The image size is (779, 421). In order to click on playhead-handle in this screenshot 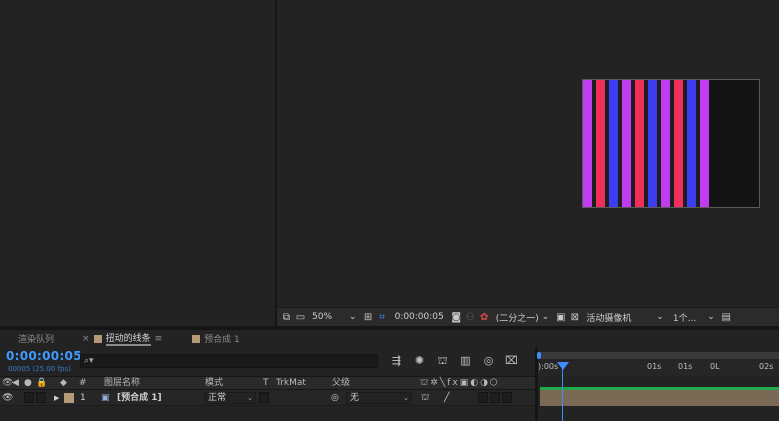, I will do `click(563, 366)`.